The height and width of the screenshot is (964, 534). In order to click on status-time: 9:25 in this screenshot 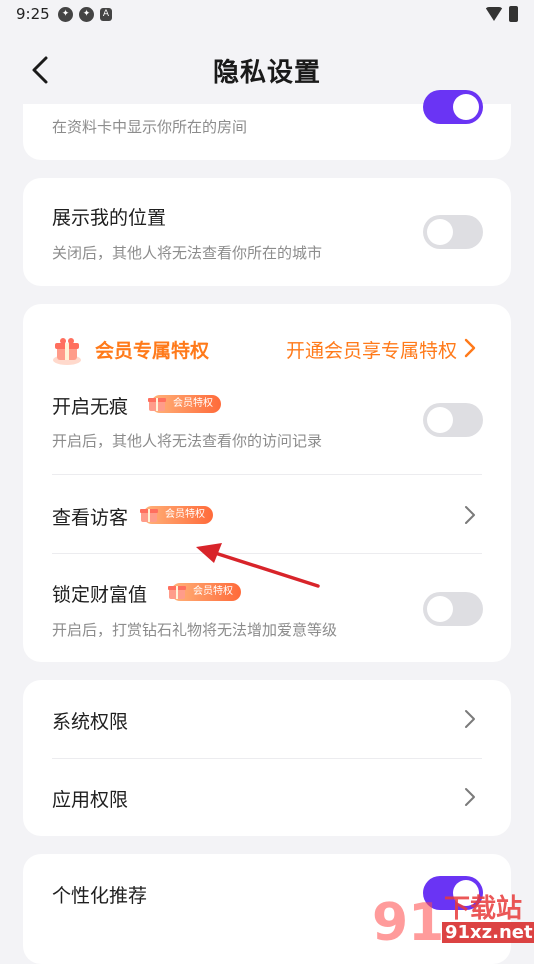, I will do `click(33, 14)`.